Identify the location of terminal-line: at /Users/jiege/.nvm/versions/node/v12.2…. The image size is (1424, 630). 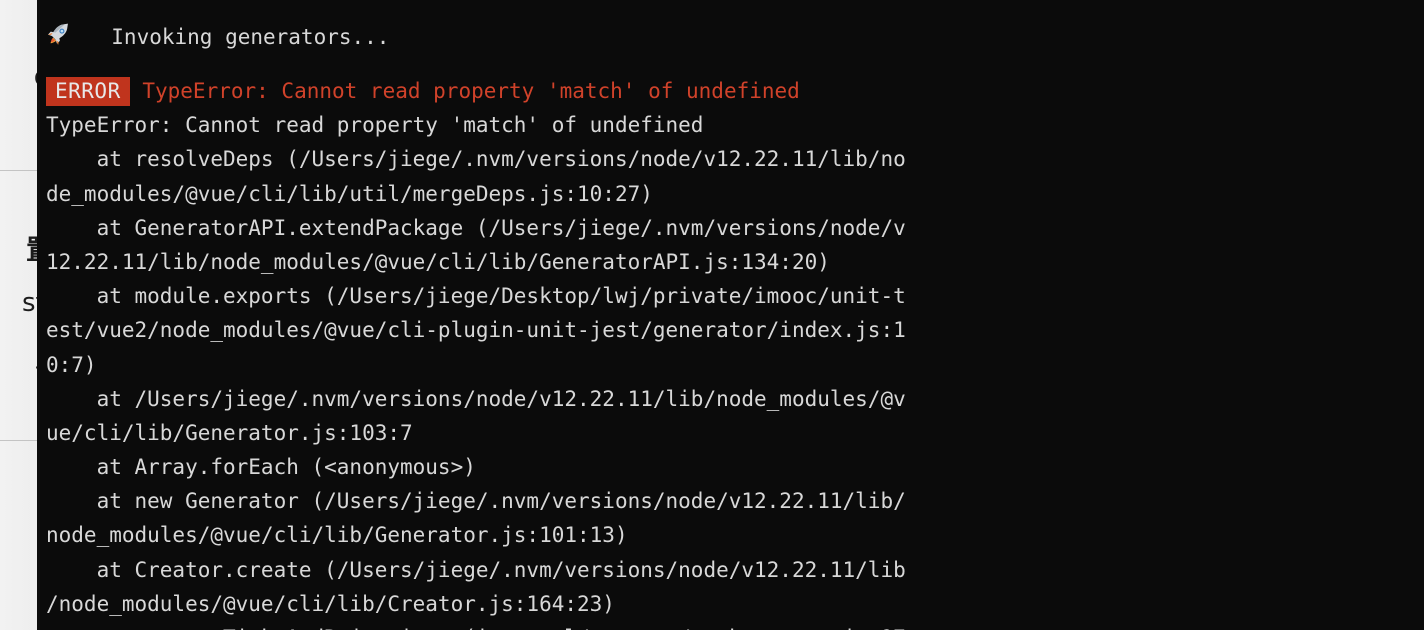
(730, 399).